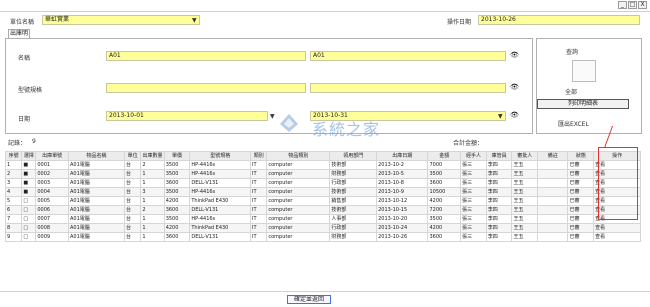 The width and height of the screenshot is (650, 307). Describe the element at coordinates (194, 20) in the screenshot. I see `dropdown-arrow-icon: ▼` at that location.